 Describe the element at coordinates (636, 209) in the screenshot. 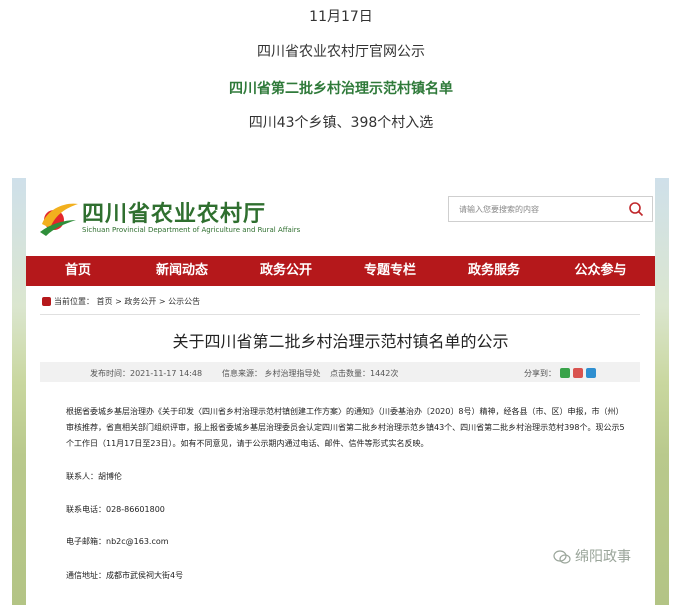

I see `search-icon` at that location.